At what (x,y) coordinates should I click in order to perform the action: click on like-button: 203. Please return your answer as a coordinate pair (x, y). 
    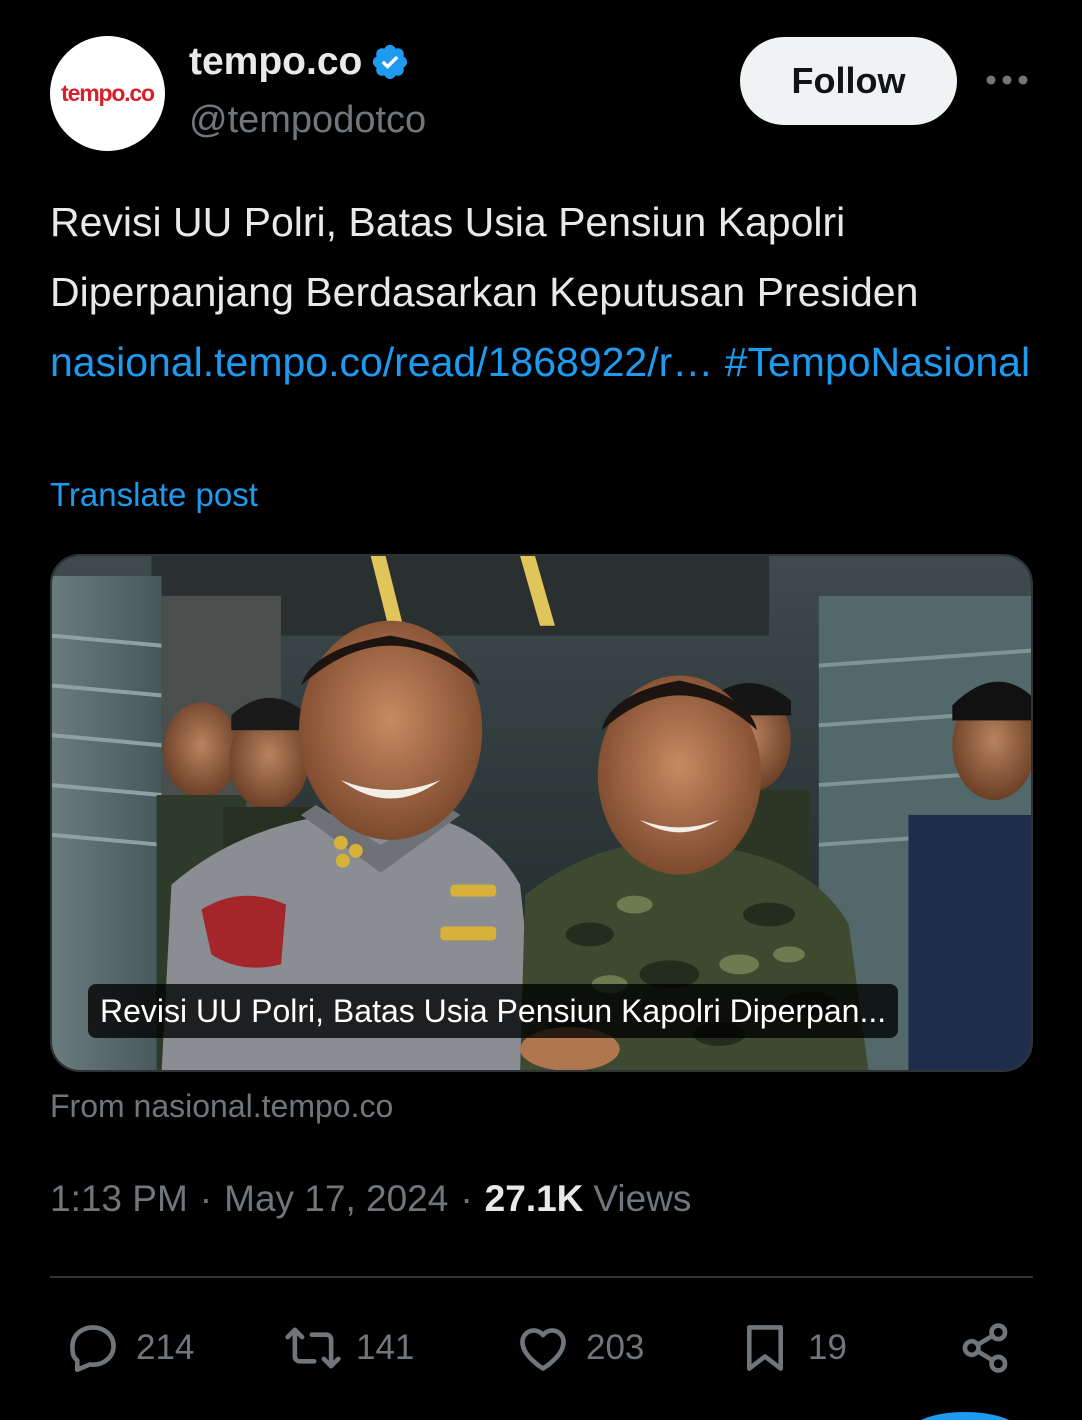
    Looking at the image, I should click on (579, 1348).